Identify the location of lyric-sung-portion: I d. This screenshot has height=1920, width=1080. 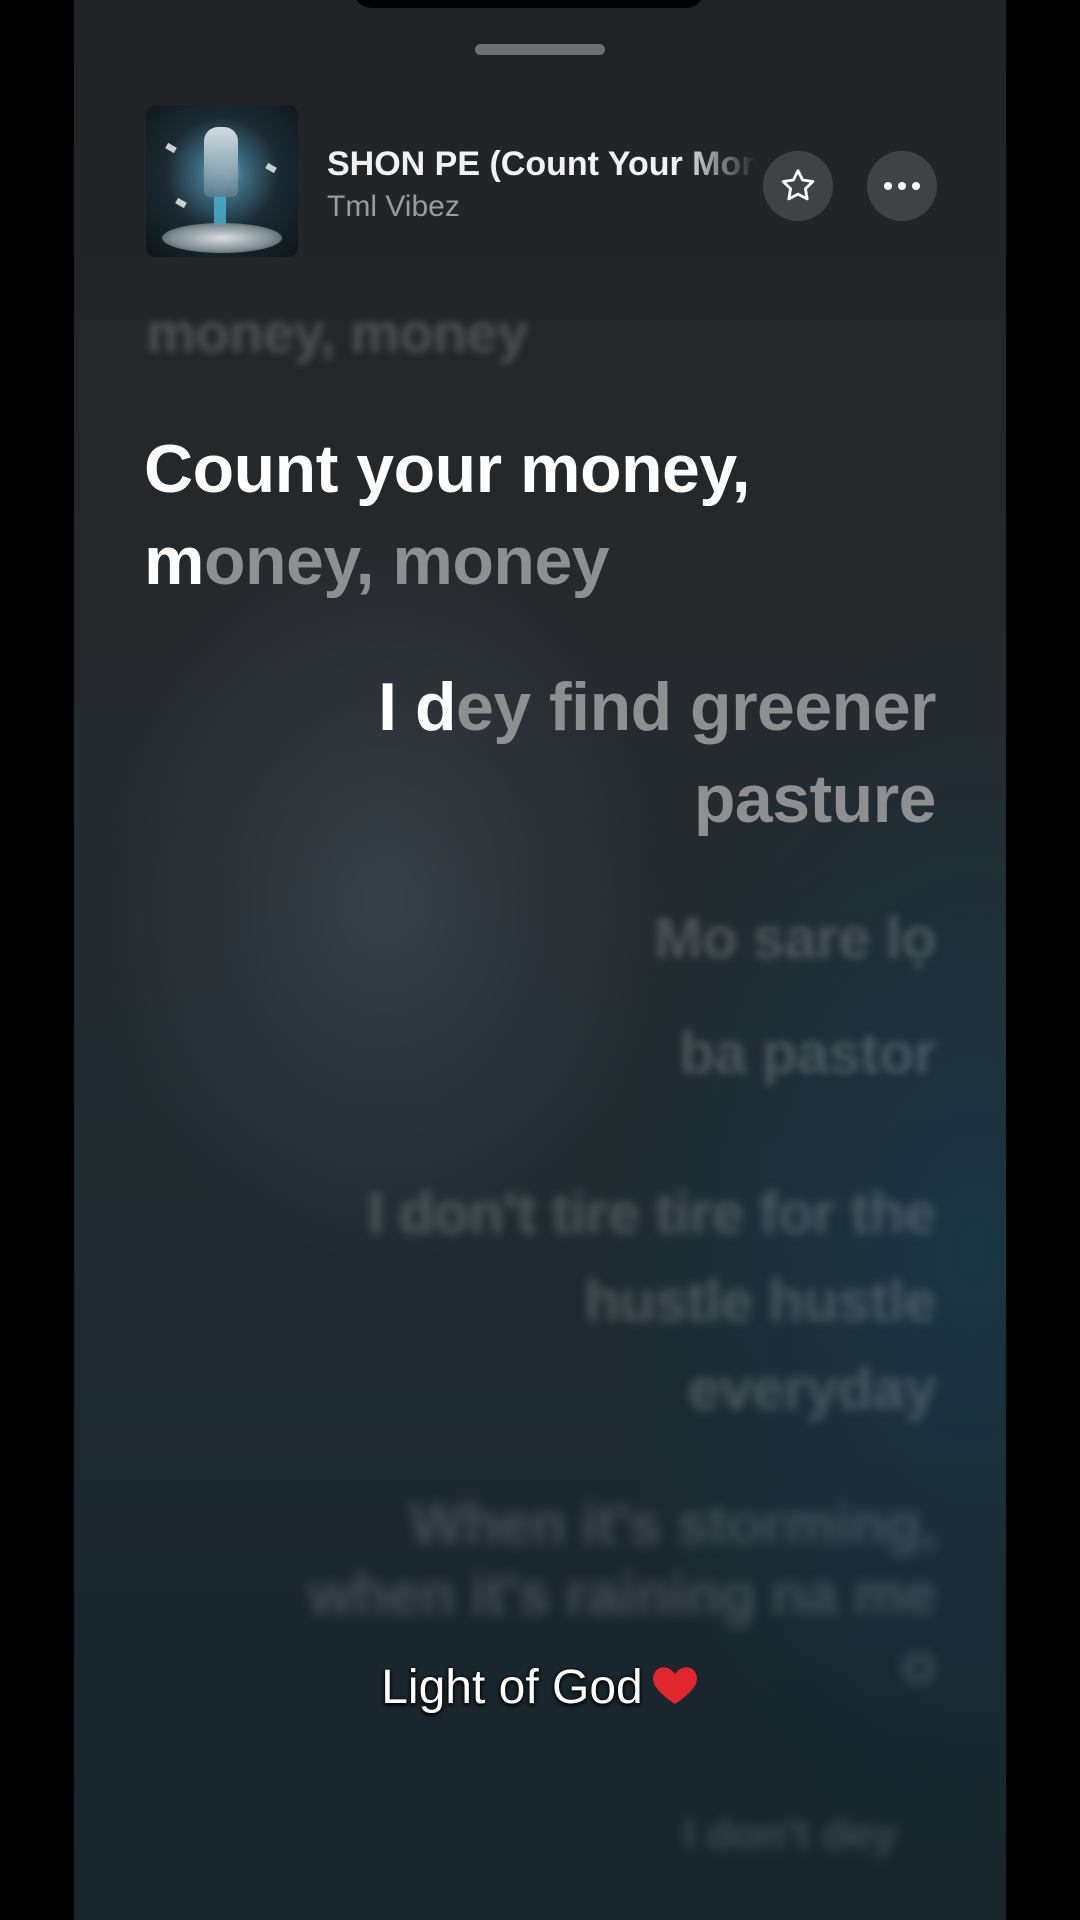
(417, 707).